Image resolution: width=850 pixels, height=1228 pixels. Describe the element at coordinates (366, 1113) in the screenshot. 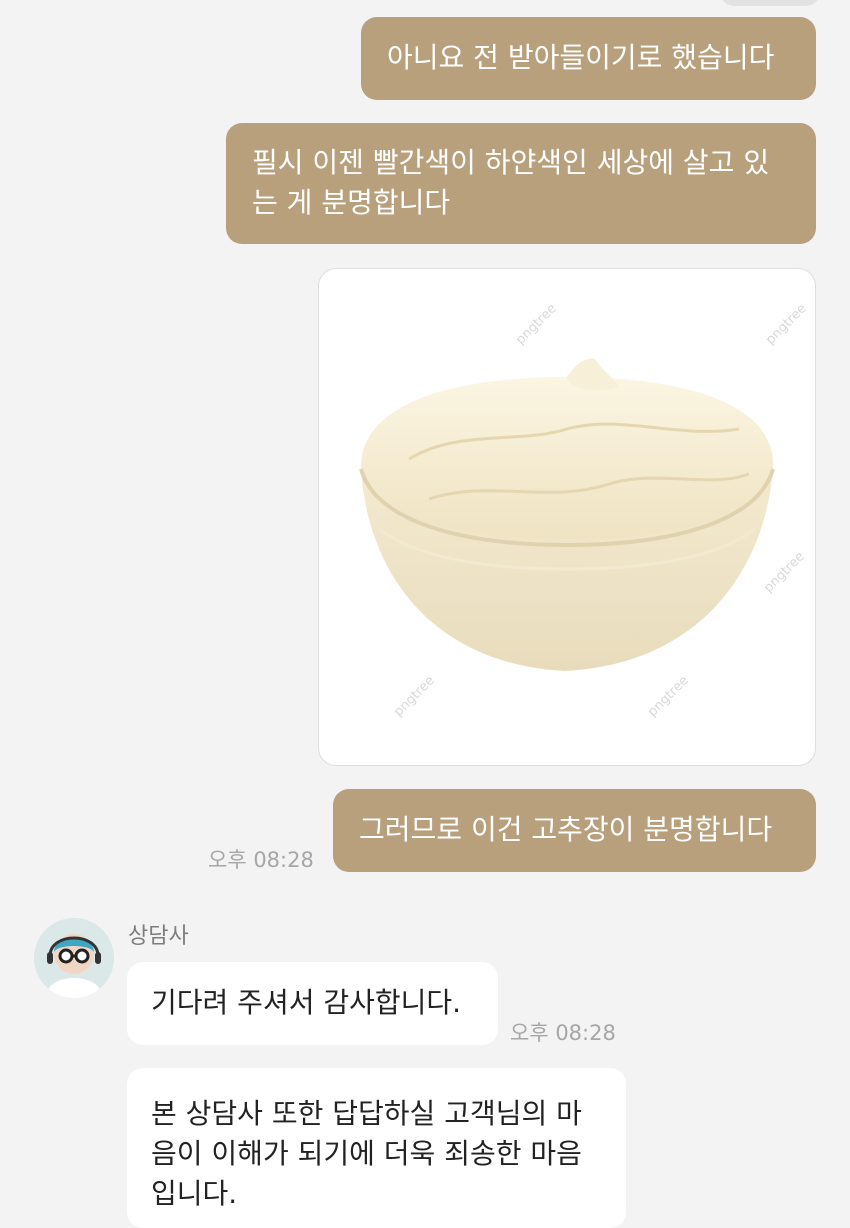

I see `message-text-line-1: 본 상담사 또한 답답하실 고객님의 마` at that location.